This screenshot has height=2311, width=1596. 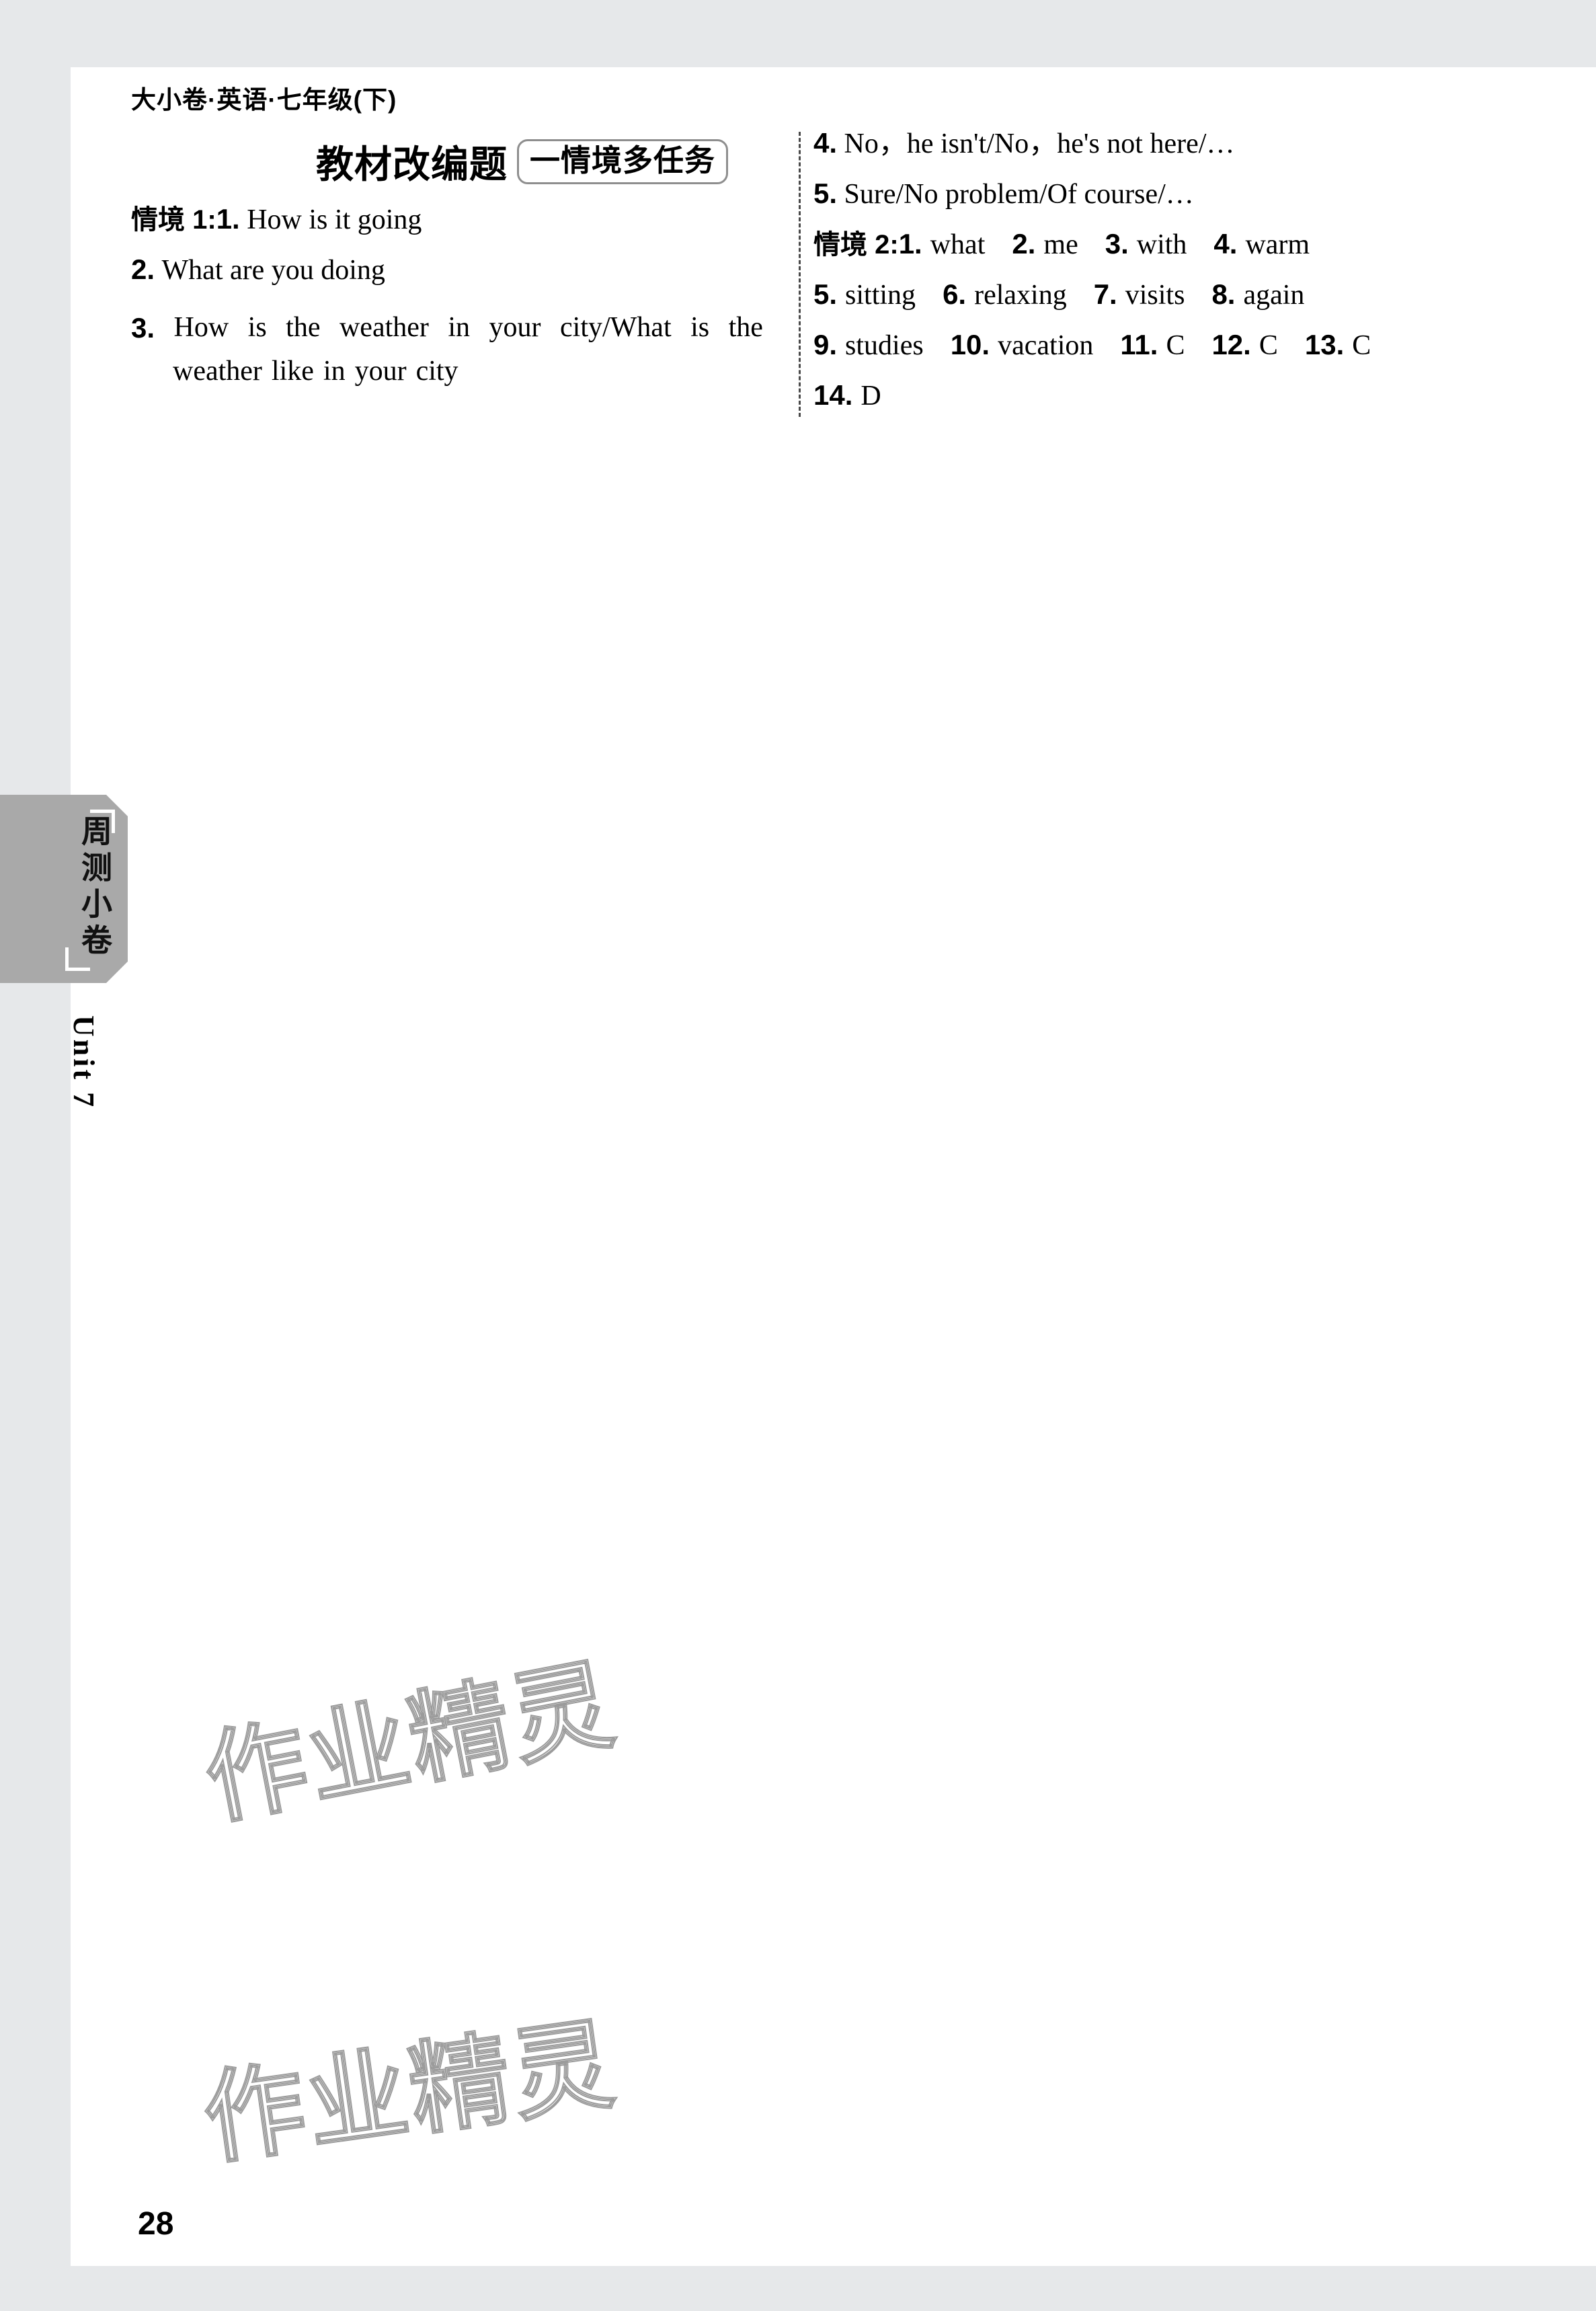 I want to click on answer-item: 13. C, so click(x=1338, y=345).